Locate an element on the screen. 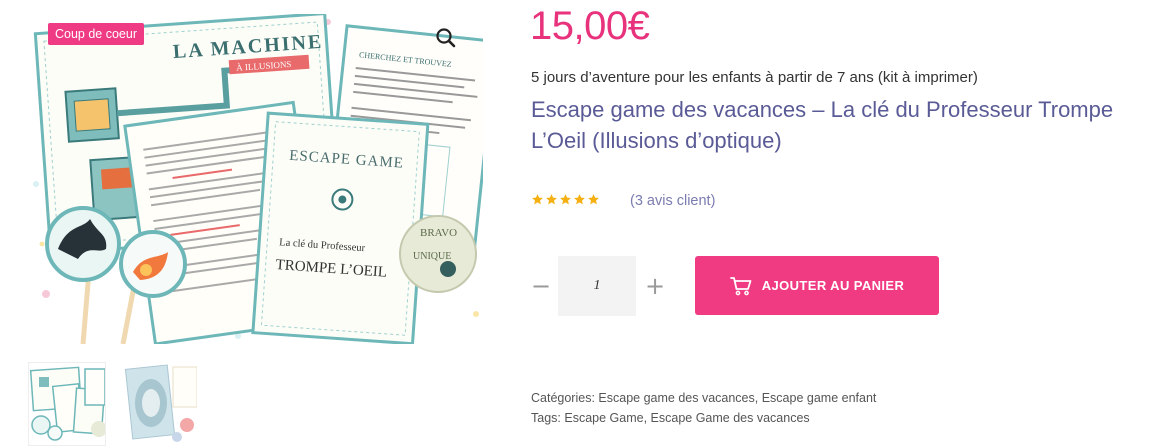  cart-icon is located at coordinates (740, 285).